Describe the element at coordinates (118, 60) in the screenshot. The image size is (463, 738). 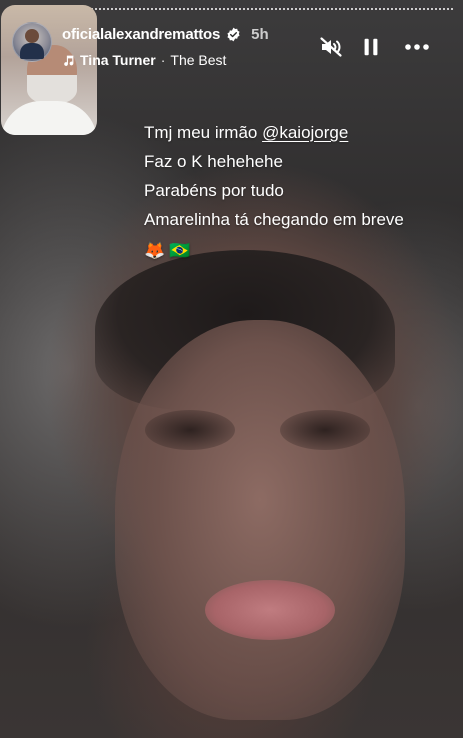
I see `music-artist: Tina Turner` at that location.